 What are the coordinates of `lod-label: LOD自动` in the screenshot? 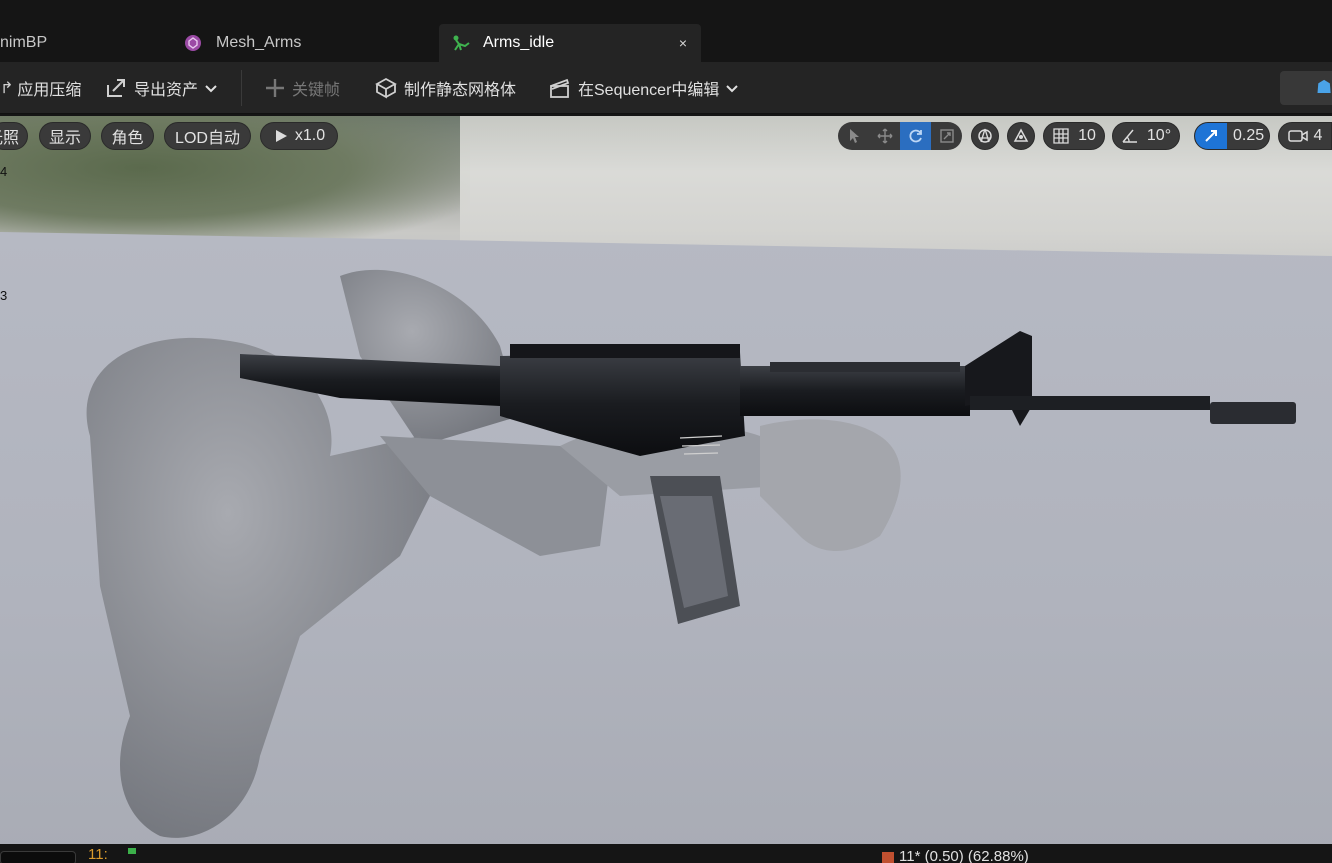 It's located at (207, 138).